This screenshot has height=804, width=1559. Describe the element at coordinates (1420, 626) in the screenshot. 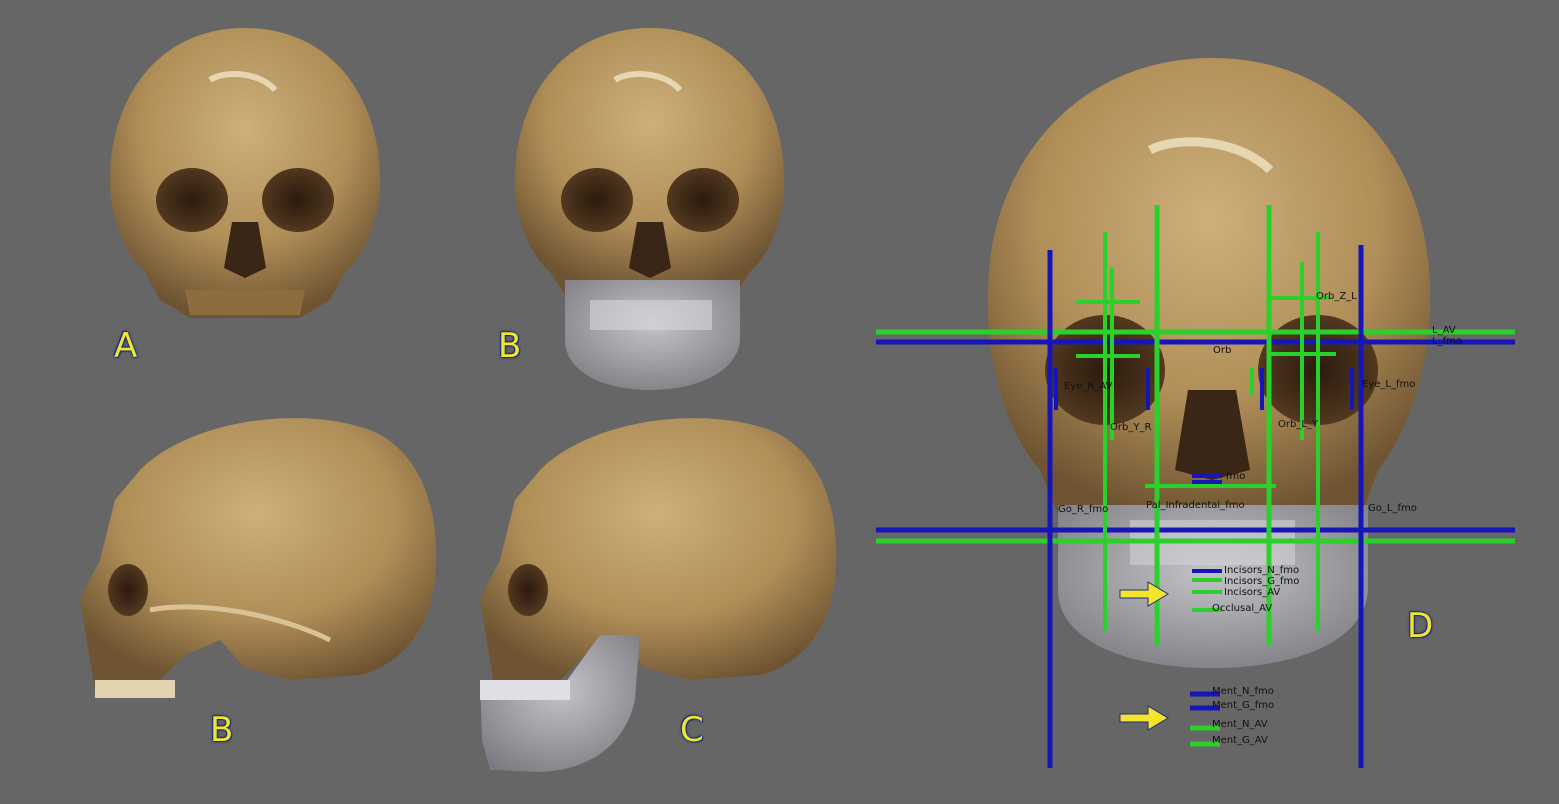

I see `panel-label-d: D` at that location.